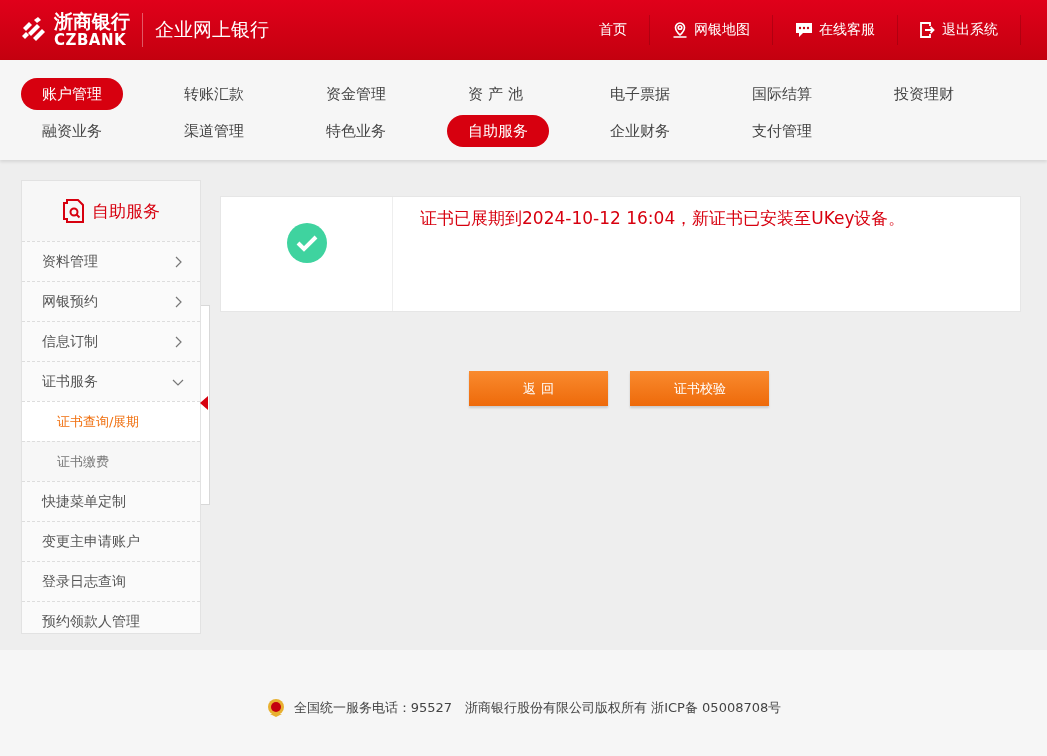 The width and height of the screenshot is (1047, 756). Describe the element at coordinates (214, 131) in the screenshot. I see `nav-tab: 渠道管理` at that location.